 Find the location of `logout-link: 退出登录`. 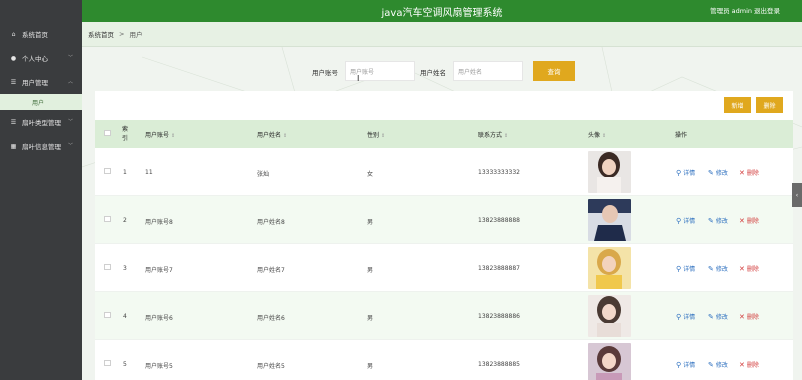

logout-link: 退出登录 is located at coordinates (767, 10).